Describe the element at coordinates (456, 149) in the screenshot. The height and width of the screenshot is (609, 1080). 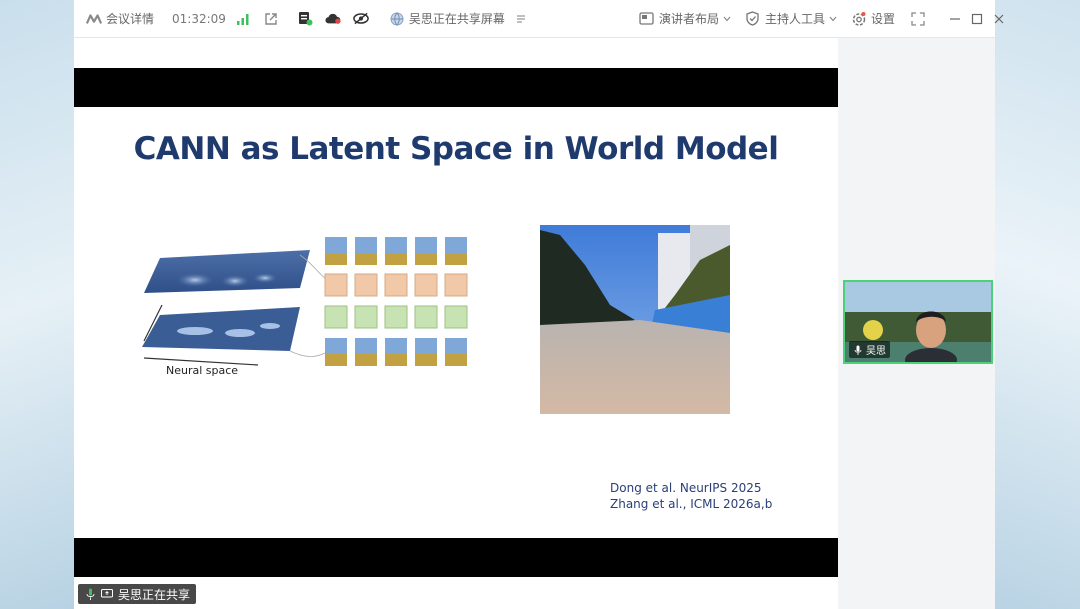
I see `slide-title: CANN as Latent Space in World Model` at that location.